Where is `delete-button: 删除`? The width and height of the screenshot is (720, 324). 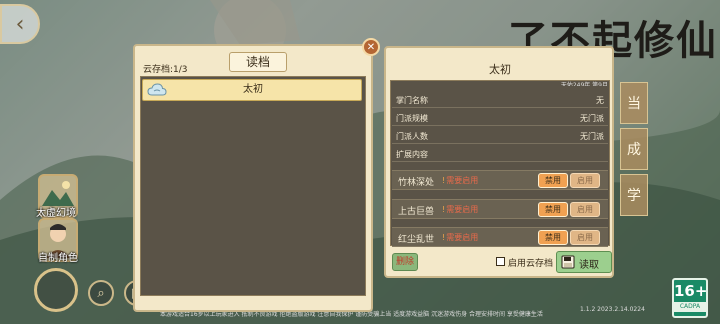 delete-button: 删除 is located at coordinates (405, 262).